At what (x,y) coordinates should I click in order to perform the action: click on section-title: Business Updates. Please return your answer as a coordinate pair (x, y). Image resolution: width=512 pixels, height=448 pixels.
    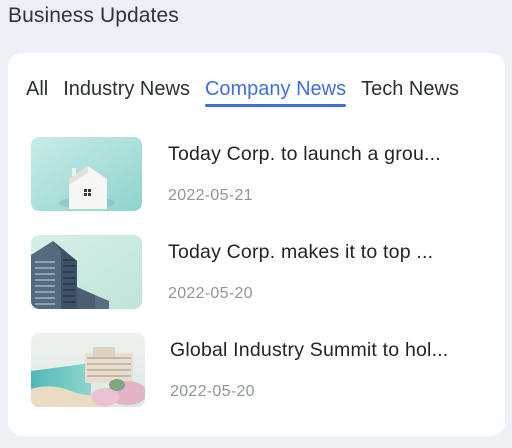
    Looking at the image, I should click on (93, 15).